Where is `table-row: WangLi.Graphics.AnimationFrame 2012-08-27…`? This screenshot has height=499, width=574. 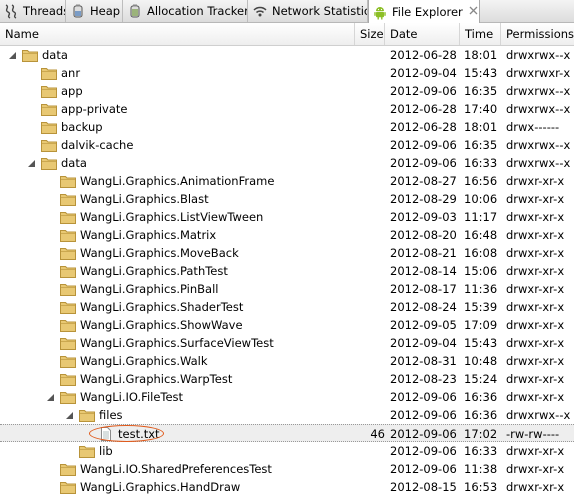 table-row: WangLi.Graphics.AnimationFrame 2012-08-27… is located at coordinates (287, 181).